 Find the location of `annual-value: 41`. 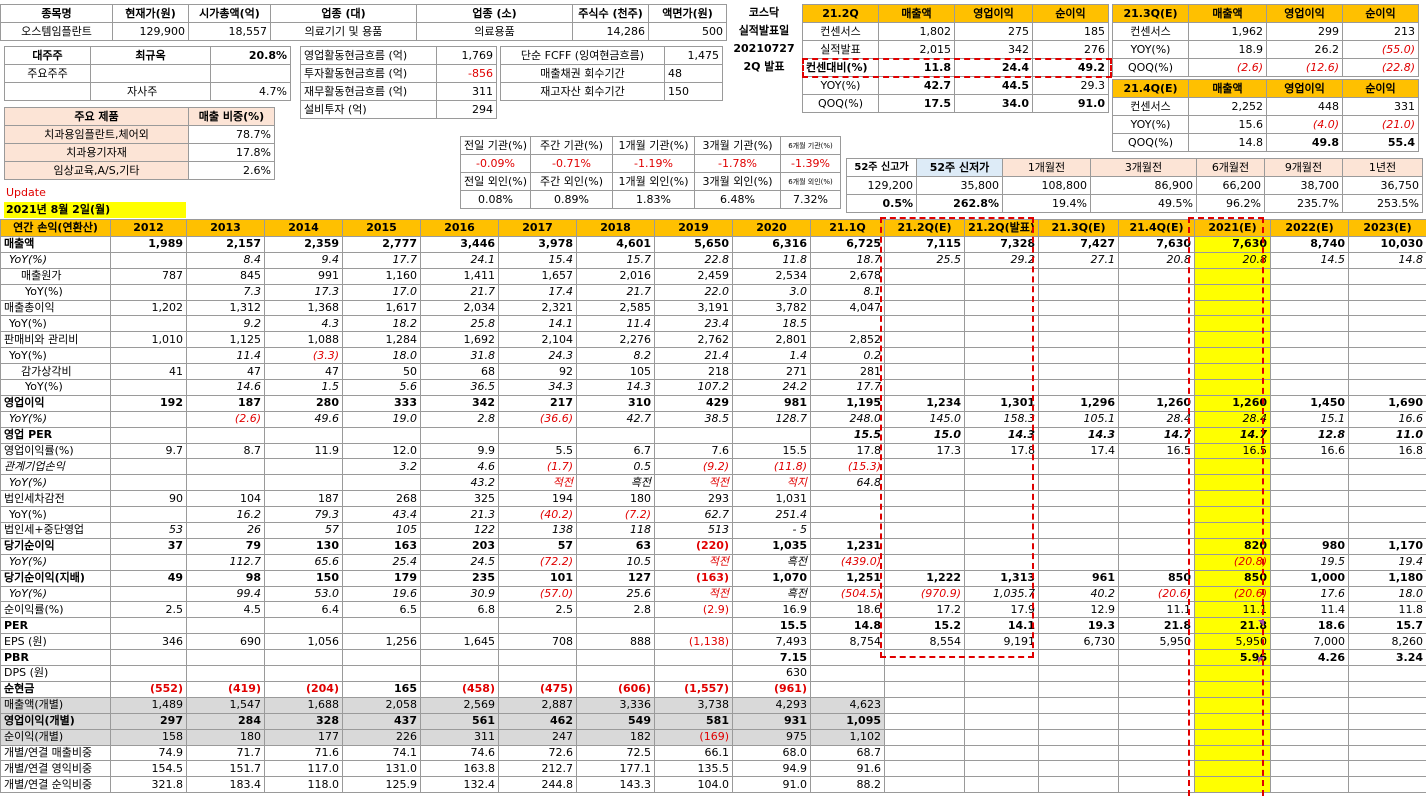

annual-value: 41 is located at coordinates (148, 372).